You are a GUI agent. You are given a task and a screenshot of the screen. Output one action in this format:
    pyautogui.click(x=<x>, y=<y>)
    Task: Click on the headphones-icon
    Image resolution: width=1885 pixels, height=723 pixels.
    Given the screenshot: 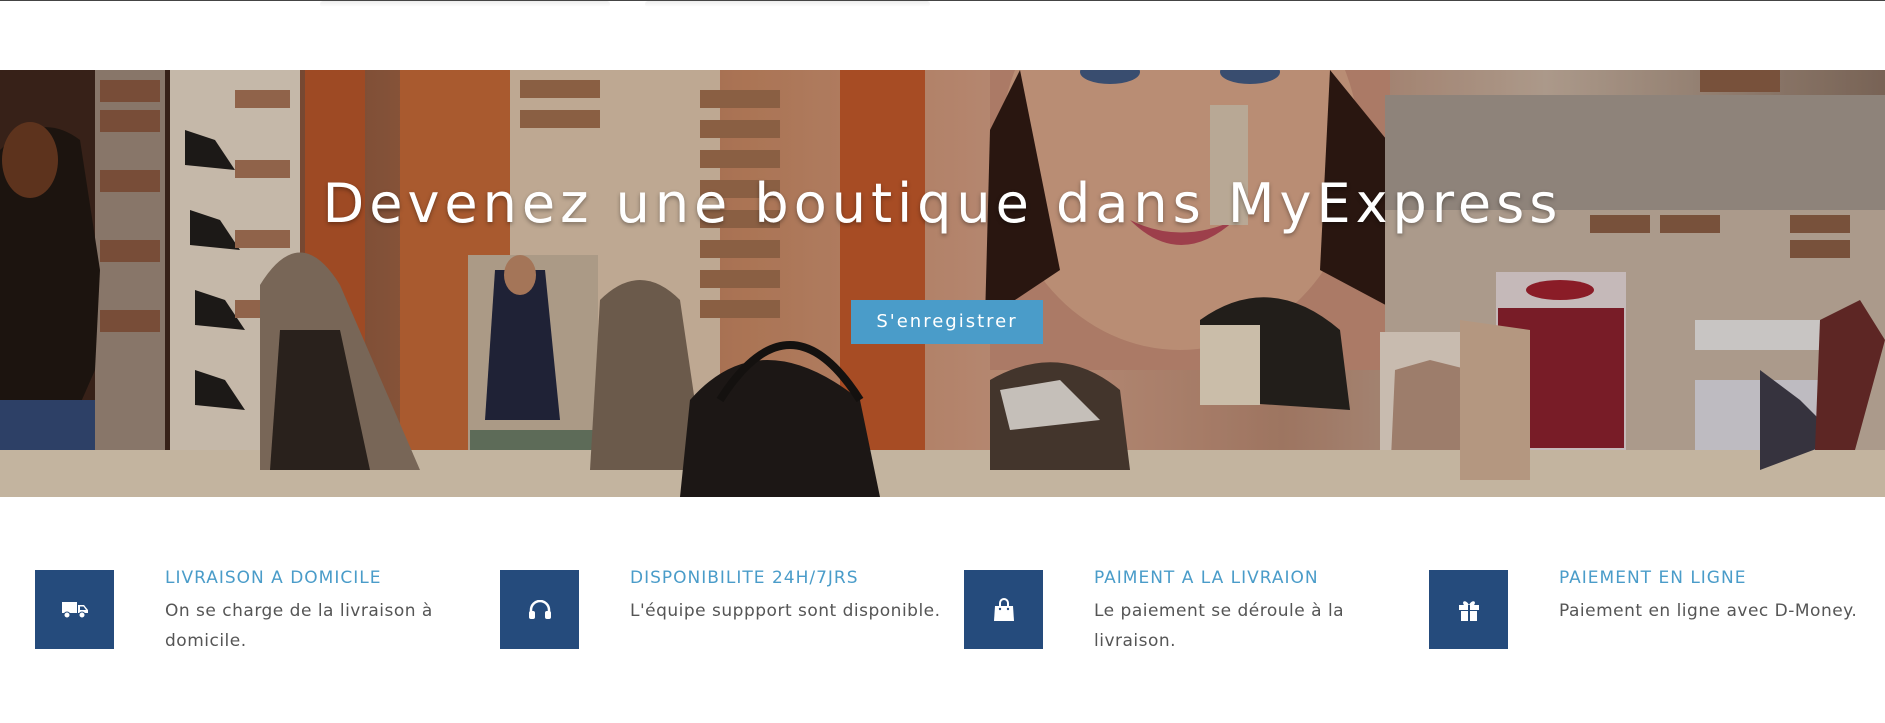 What is the action you would take?
    pyautogui.click(x=539, y=609)
    